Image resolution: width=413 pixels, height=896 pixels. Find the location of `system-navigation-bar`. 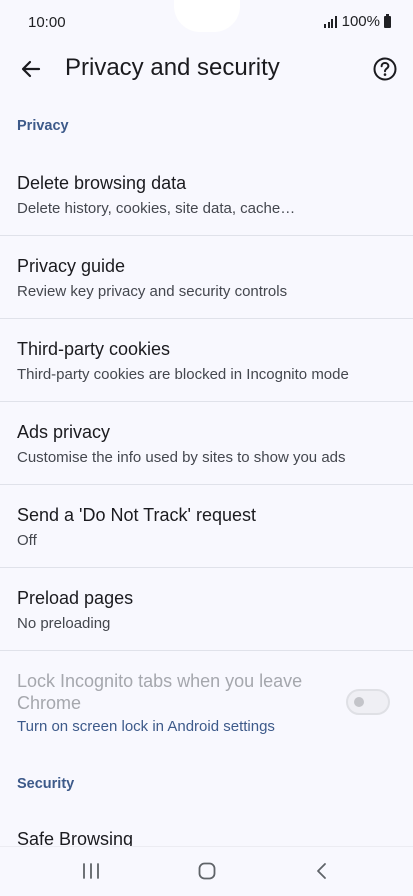

system-navigation-bar is located at coordinates (206, 871).